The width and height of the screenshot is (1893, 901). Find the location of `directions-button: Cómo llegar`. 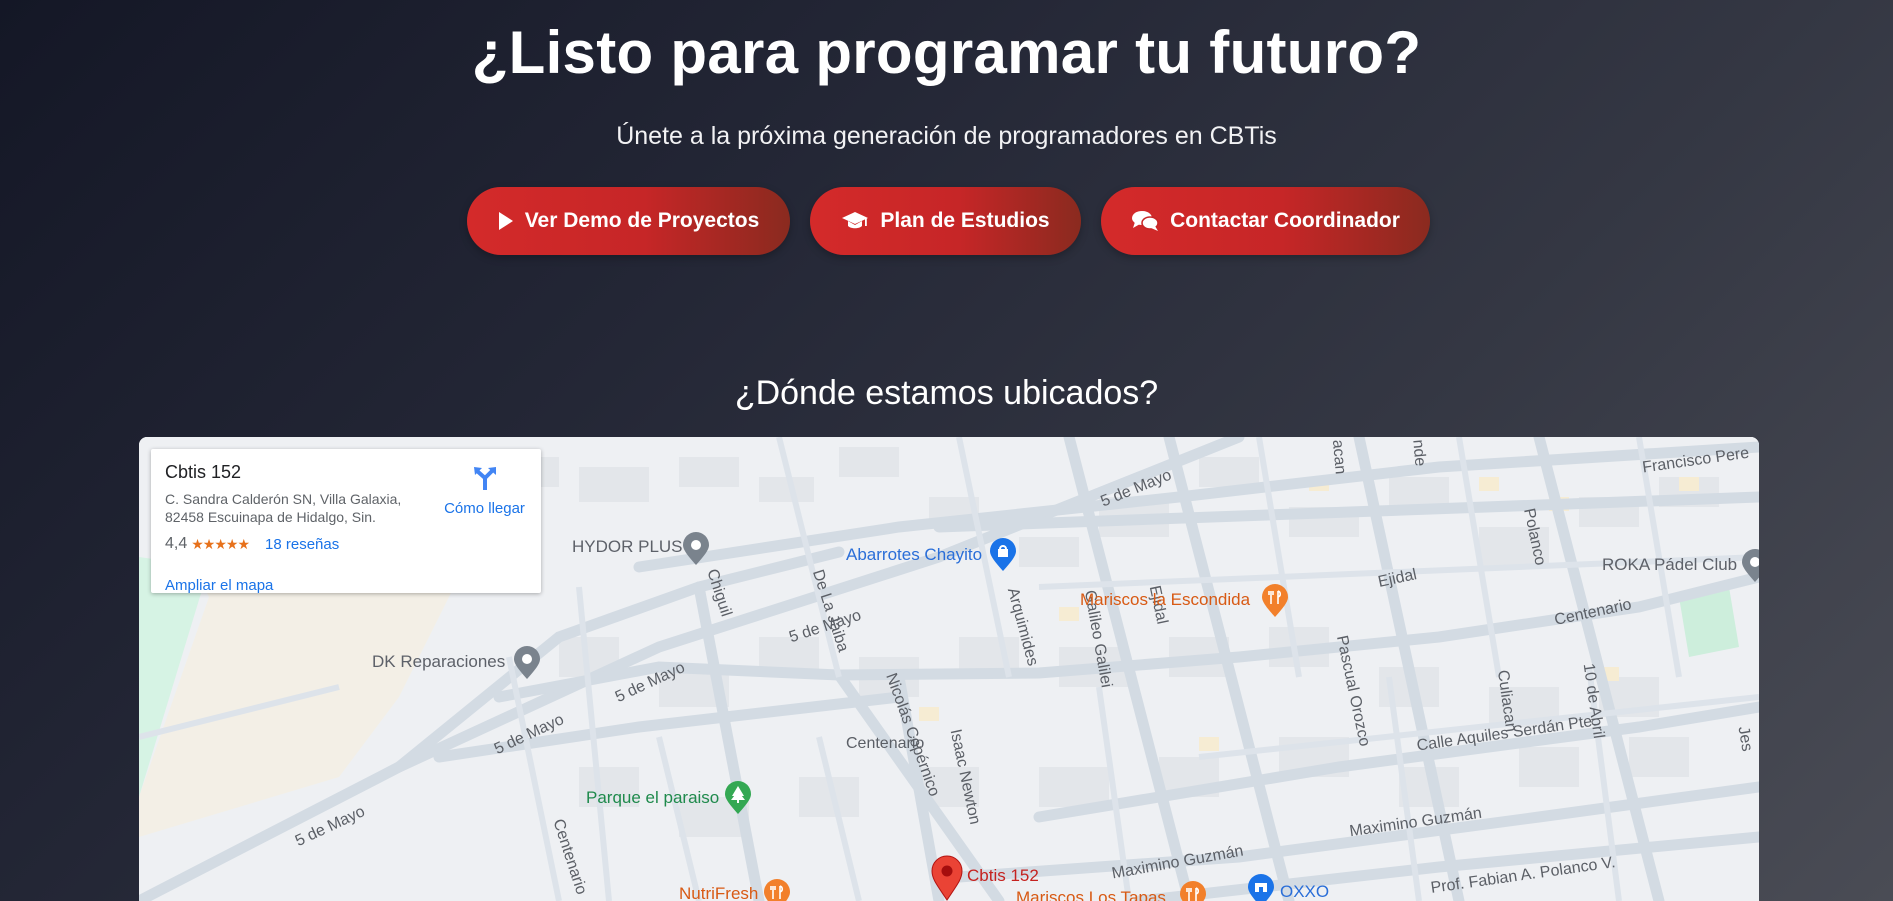

directions-button: Cómo llegar is located at coordinates (484, 491).